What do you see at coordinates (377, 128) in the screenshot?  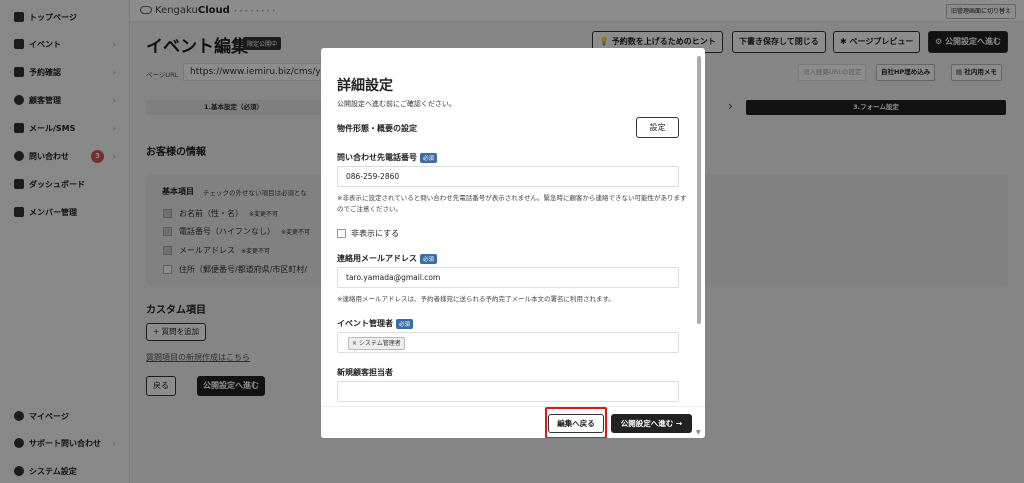 I see `property-label: 物件形態・概要の設定` at bounding box center [377, 128].